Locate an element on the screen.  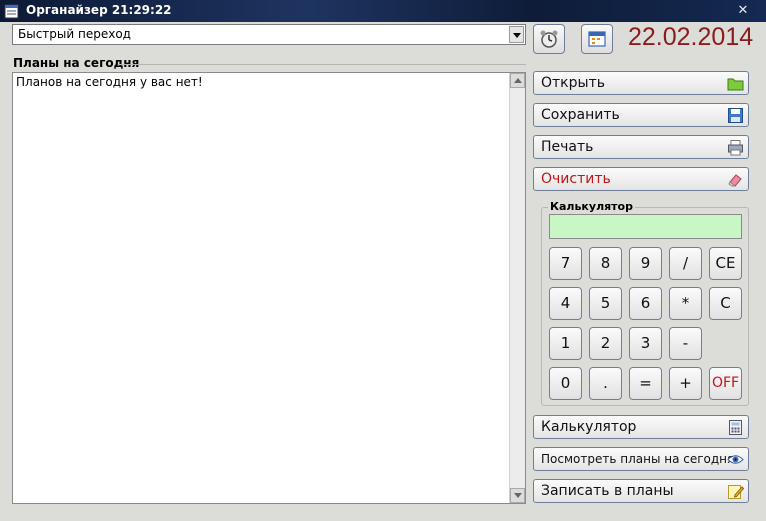
key-4: 4 is located at coordinates (565, 303).